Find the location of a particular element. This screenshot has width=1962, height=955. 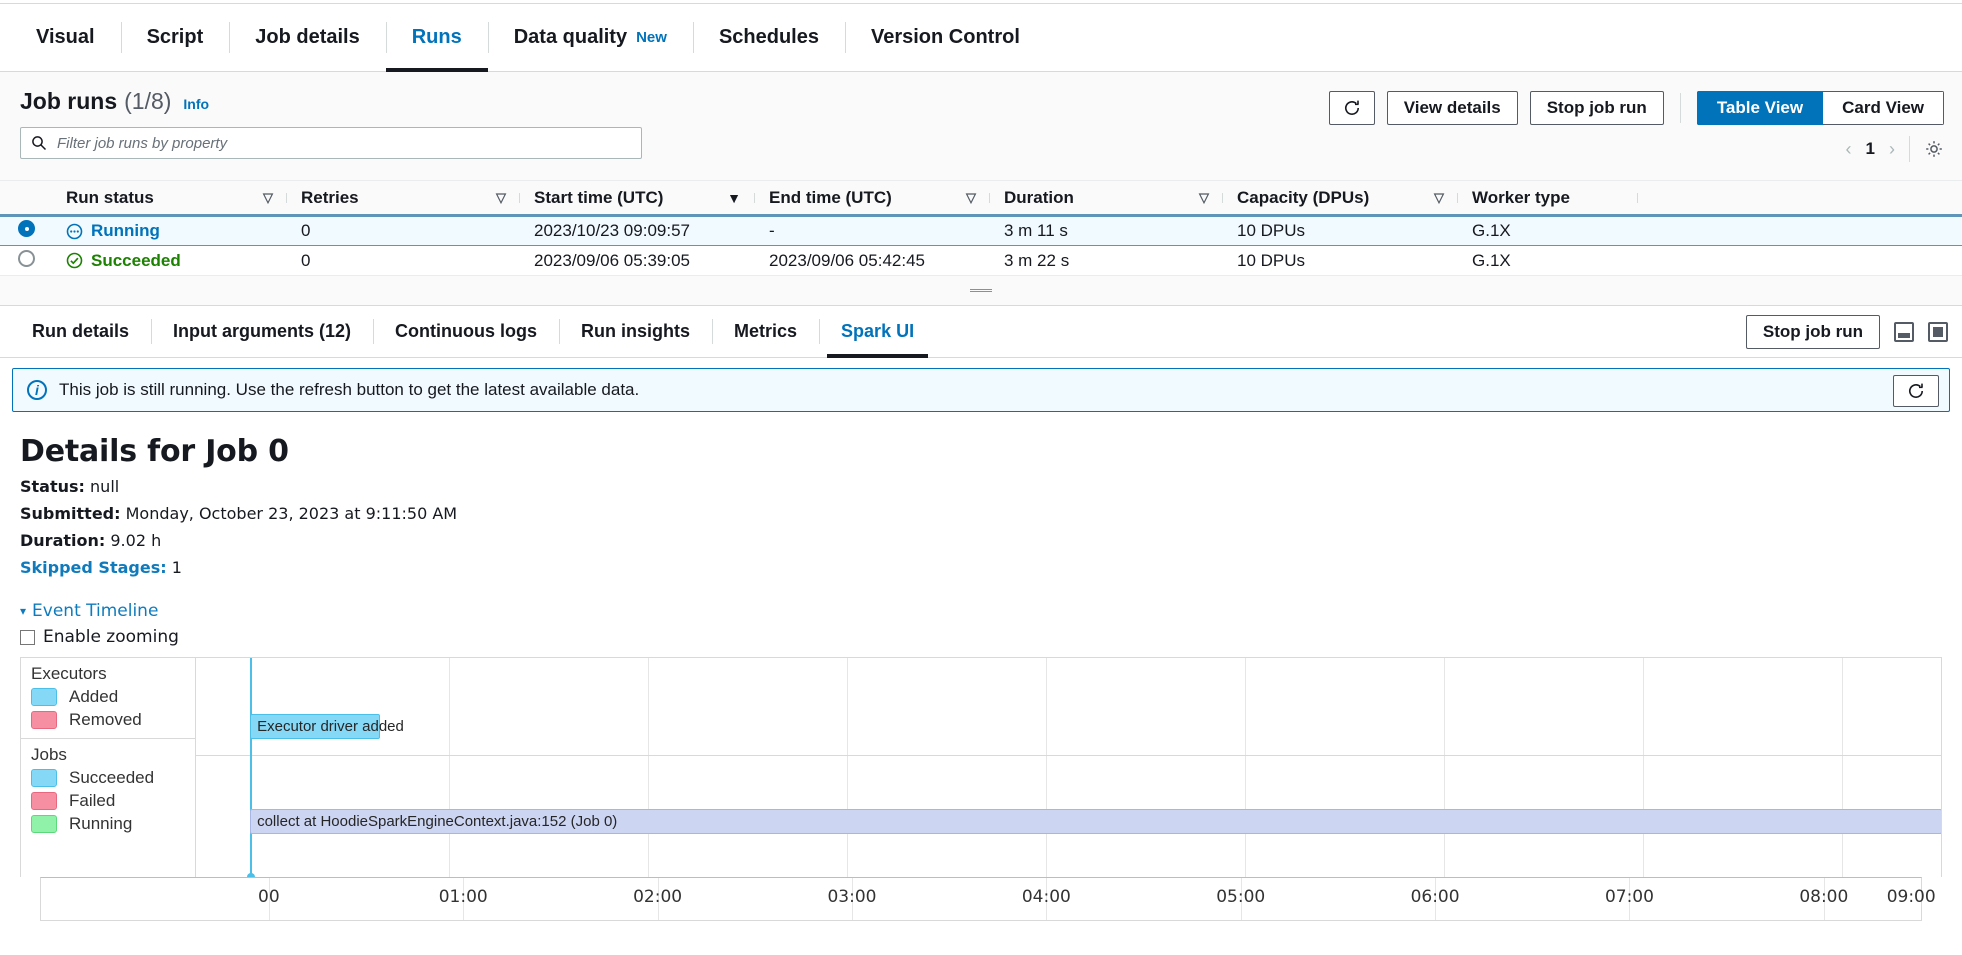

tab-label: Version Control is located at coordinates (945, 37).